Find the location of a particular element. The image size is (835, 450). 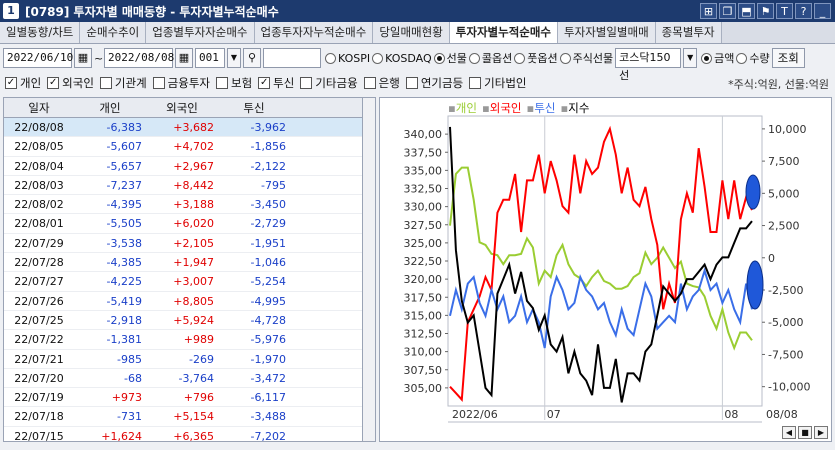

tab-item: 일별동향/차트 is located at coordinates (40, 32).